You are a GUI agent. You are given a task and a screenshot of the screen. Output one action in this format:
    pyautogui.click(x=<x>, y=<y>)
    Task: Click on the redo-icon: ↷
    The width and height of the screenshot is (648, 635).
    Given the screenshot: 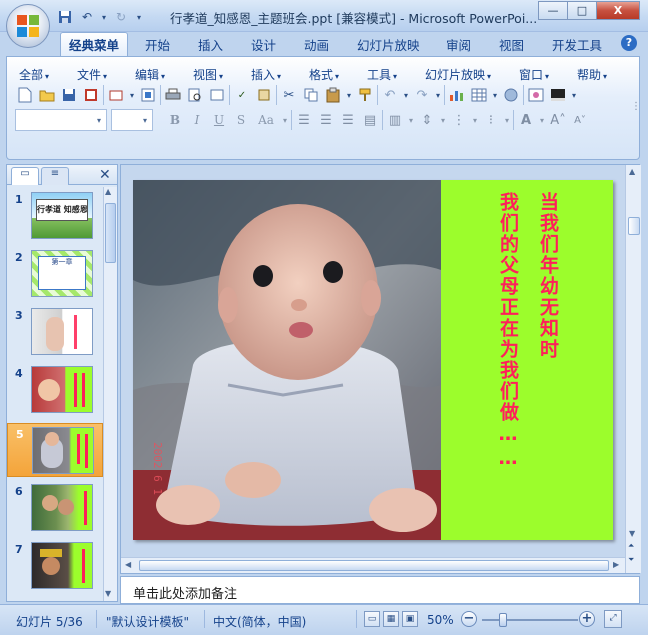 What is the action you would take?
    pyautogui.click(x=422, y=95)
    